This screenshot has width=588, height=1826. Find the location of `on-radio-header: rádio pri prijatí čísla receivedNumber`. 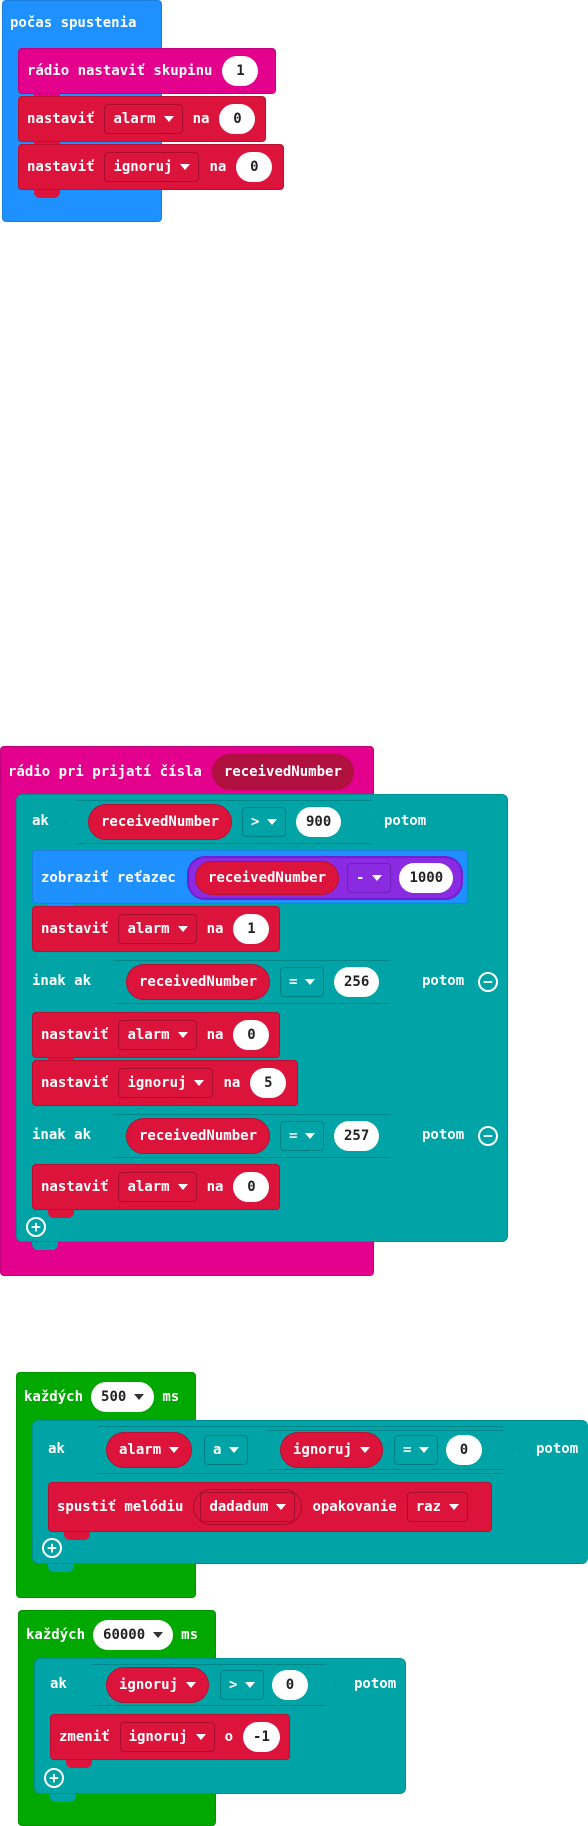

on-radio-header: rádio pri prijatí čísla receivedNumber is located at coordinates (181, 772).